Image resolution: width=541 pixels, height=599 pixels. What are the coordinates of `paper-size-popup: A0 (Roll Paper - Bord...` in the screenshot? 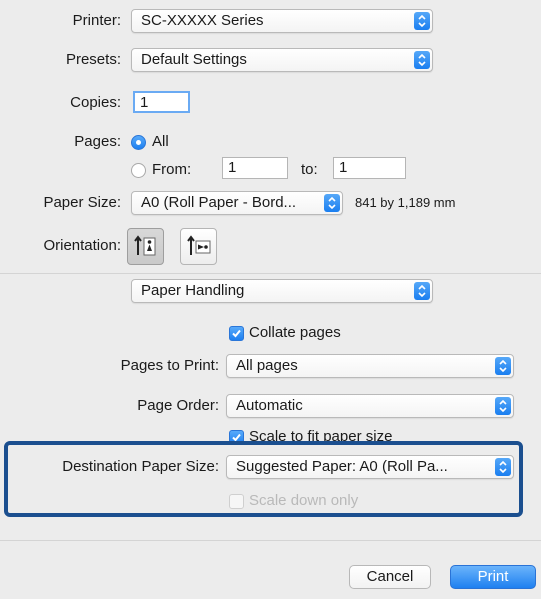 It's located at (237, 203).